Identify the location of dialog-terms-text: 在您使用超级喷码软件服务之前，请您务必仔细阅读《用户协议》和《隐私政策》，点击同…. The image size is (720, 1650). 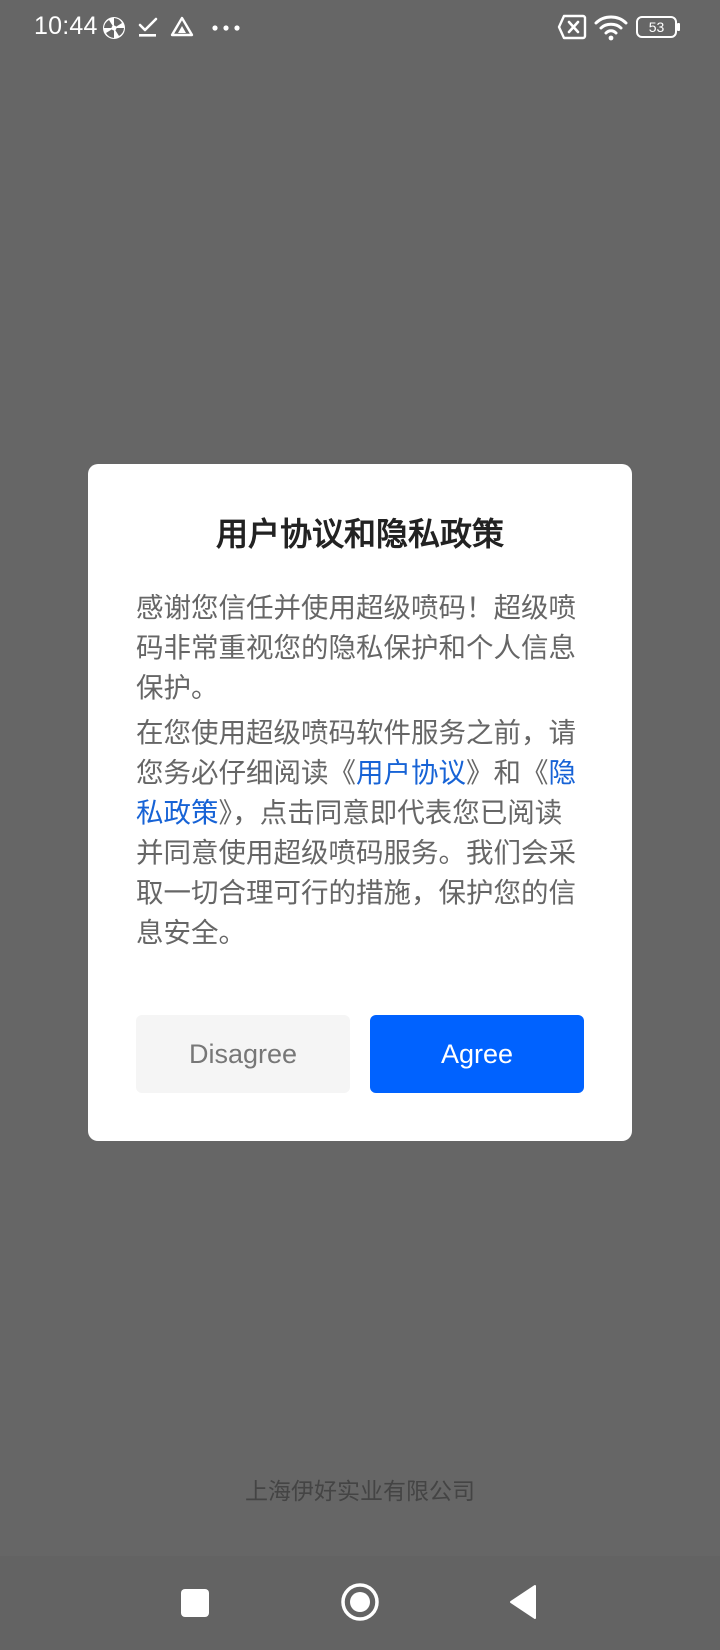
(360, 833).